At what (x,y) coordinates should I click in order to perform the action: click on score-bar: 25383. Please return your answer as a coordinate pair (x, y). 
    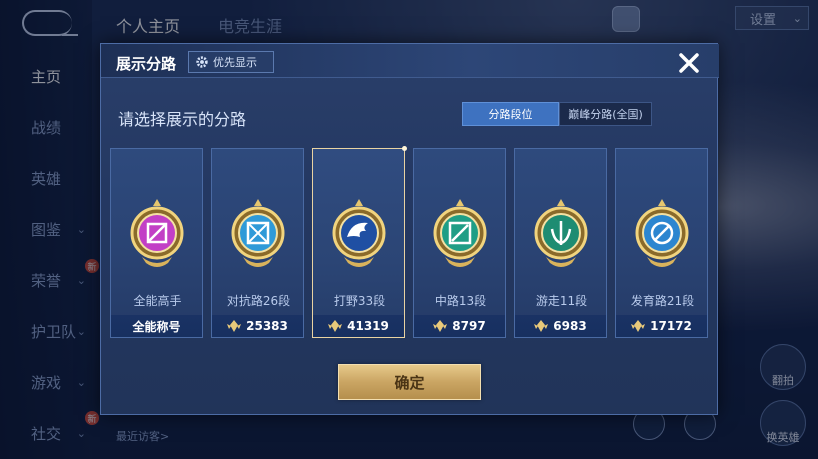
    Looking at the image, I should click on (257, 326).